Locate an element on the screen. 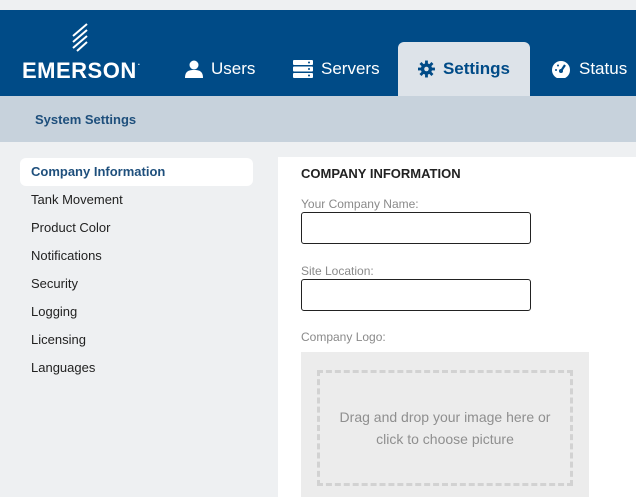 This screenshot has height=497, width=636. panel-title: COMPANY INFORMATION is located at coordinates (381, 173).